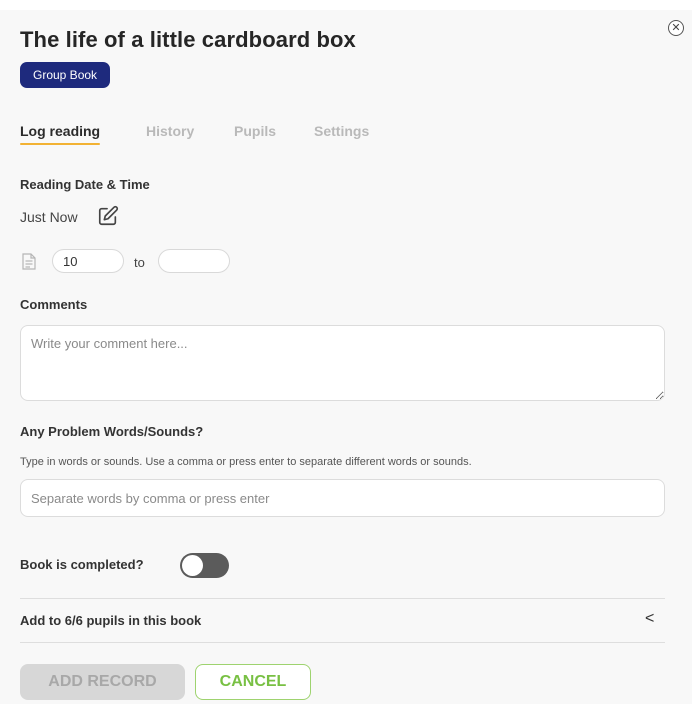 The image size is (699, 704). What do you see at coordinates (341, 131) in the screenshot?
I see `tab-settings: Settings` at bounding box center [341, 131].